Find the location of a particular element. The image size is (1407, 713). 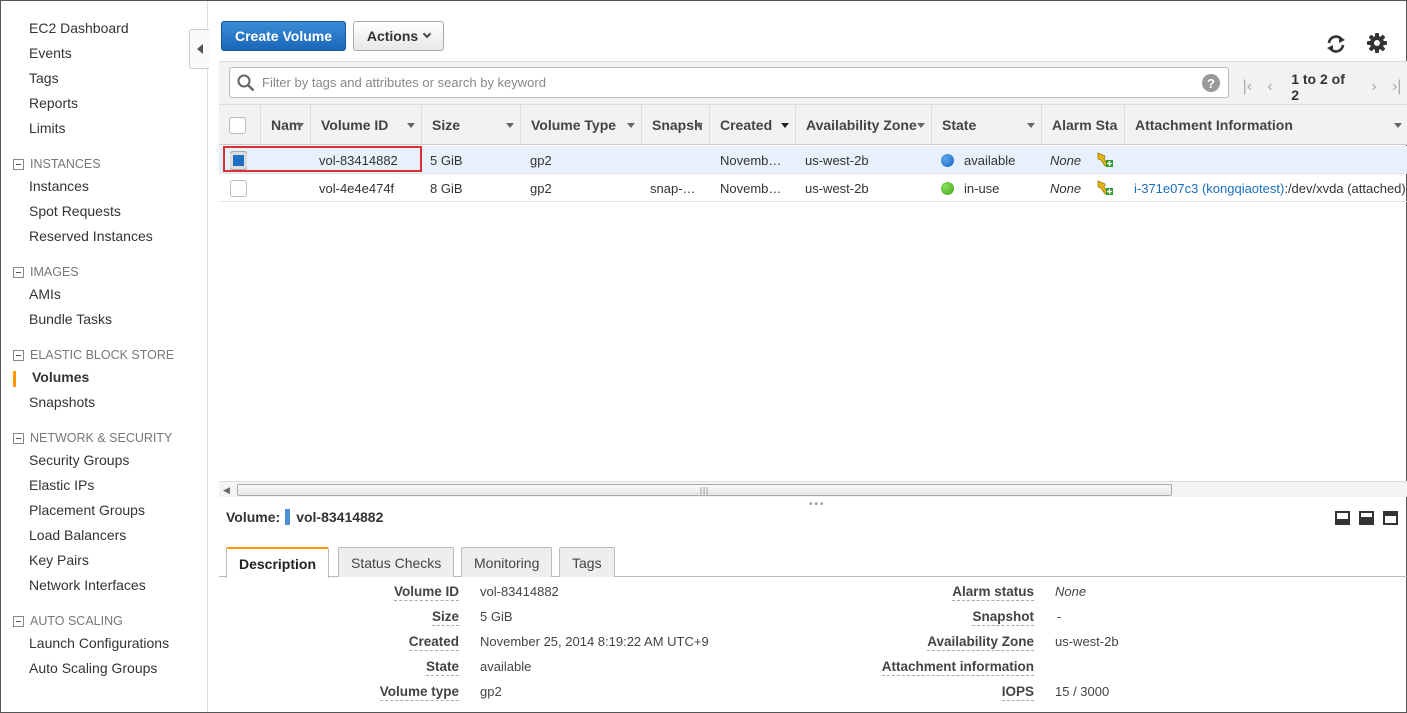

first-page-icon: |‹ is located at coordinates (1247, 87).